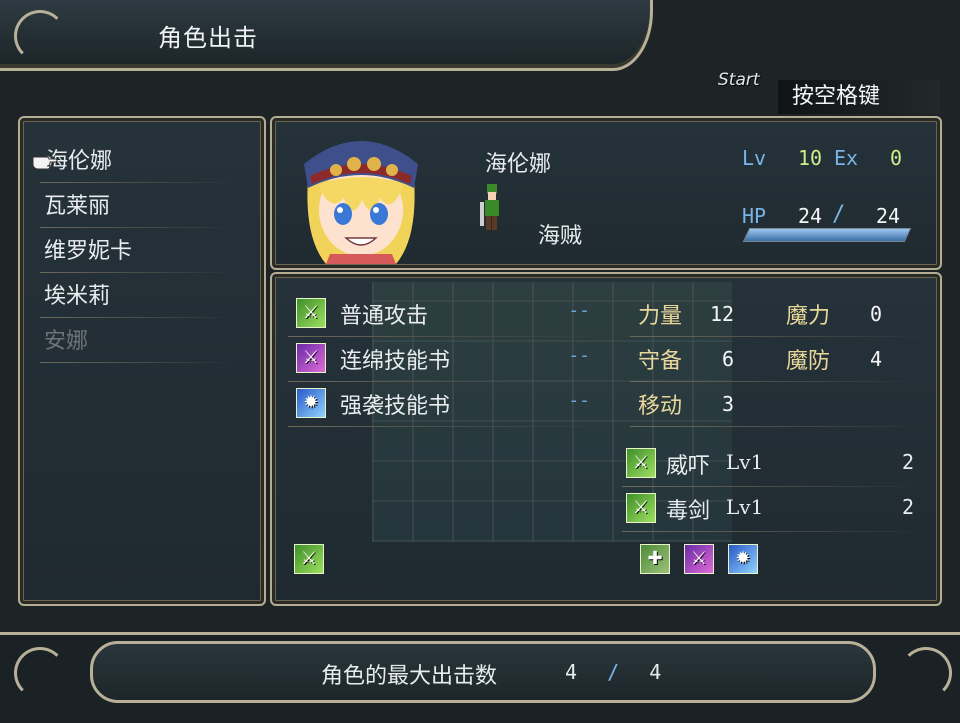  What do you see at coordinates (688, 466) in the screenshot?
I see `ability-name: 威吓` at bounding box center [688, 466].